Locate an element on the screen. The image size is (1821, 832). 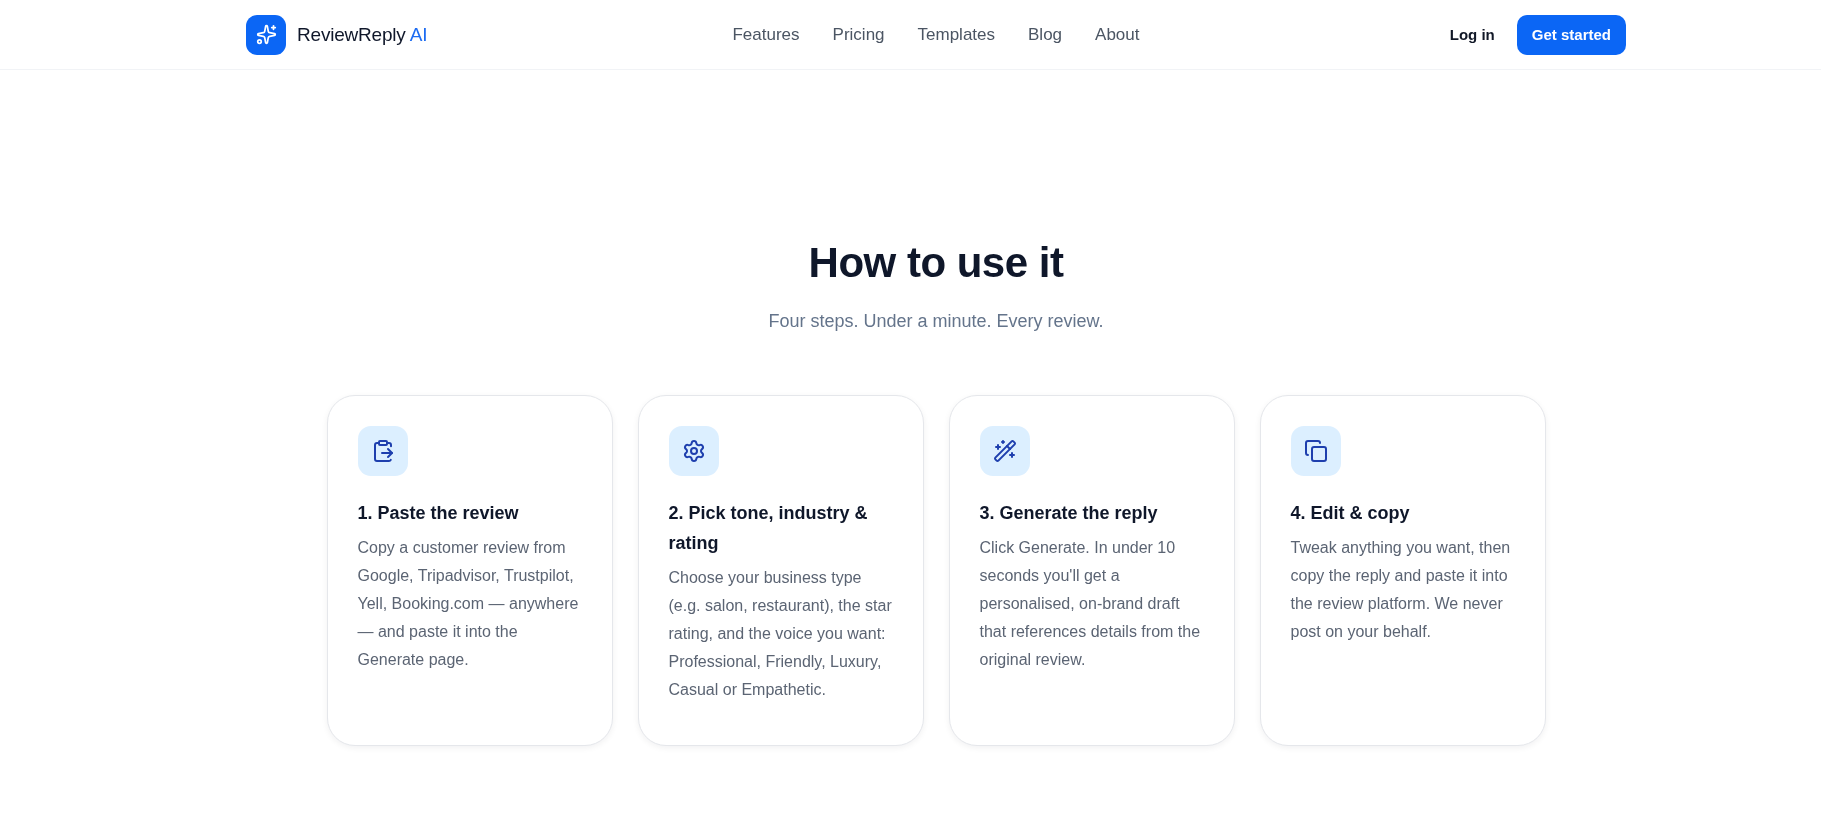
nav-link: Features is located at coordinates (766, 34).